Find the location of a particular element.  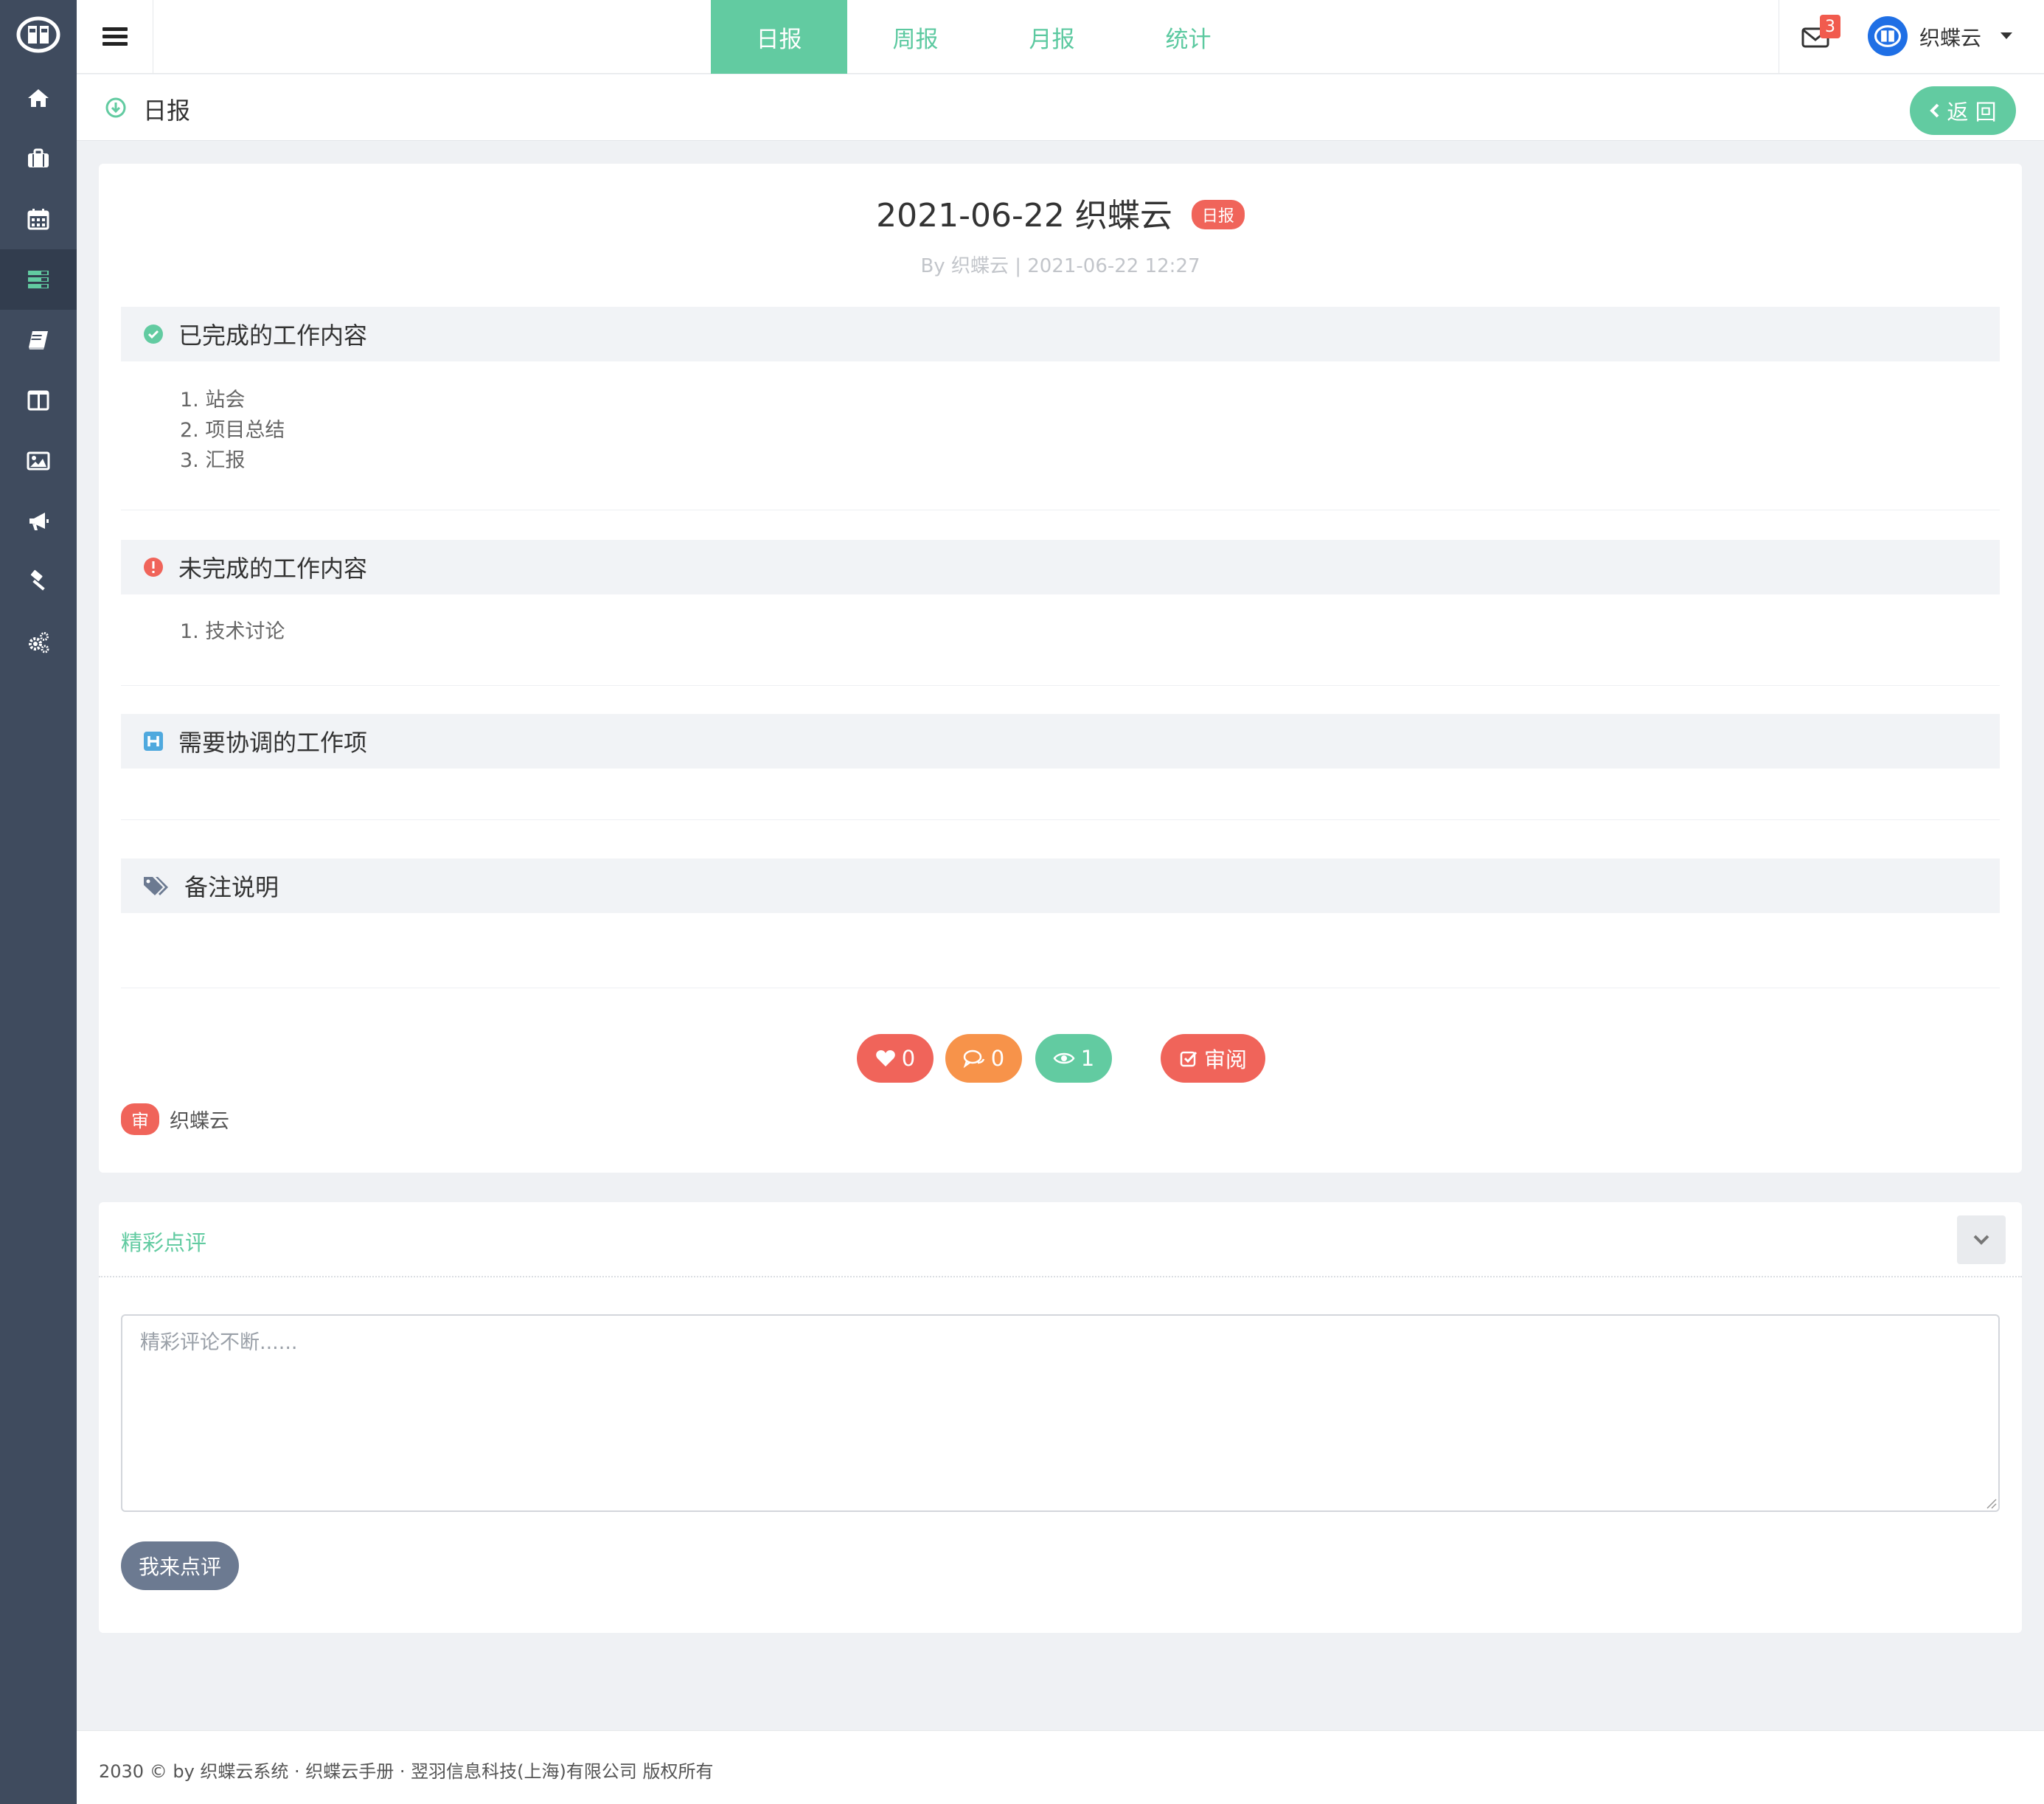

user-area: 3 织蝶云 is located at coordinates (1911, 37).